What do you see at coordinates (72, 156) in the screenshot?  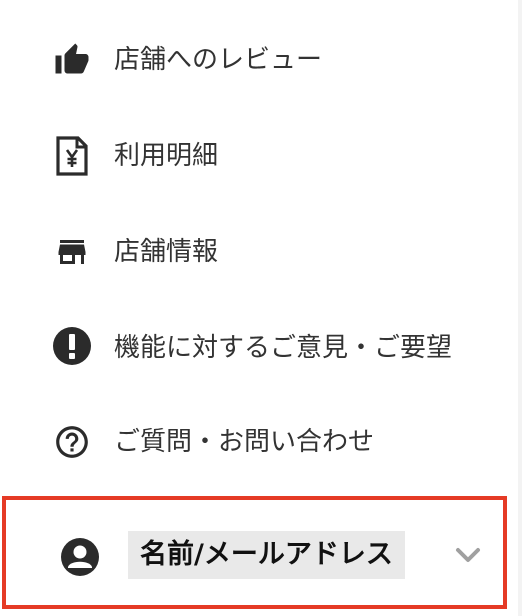 I see `yen-receipt-icon` at bounding box center [72, 156].